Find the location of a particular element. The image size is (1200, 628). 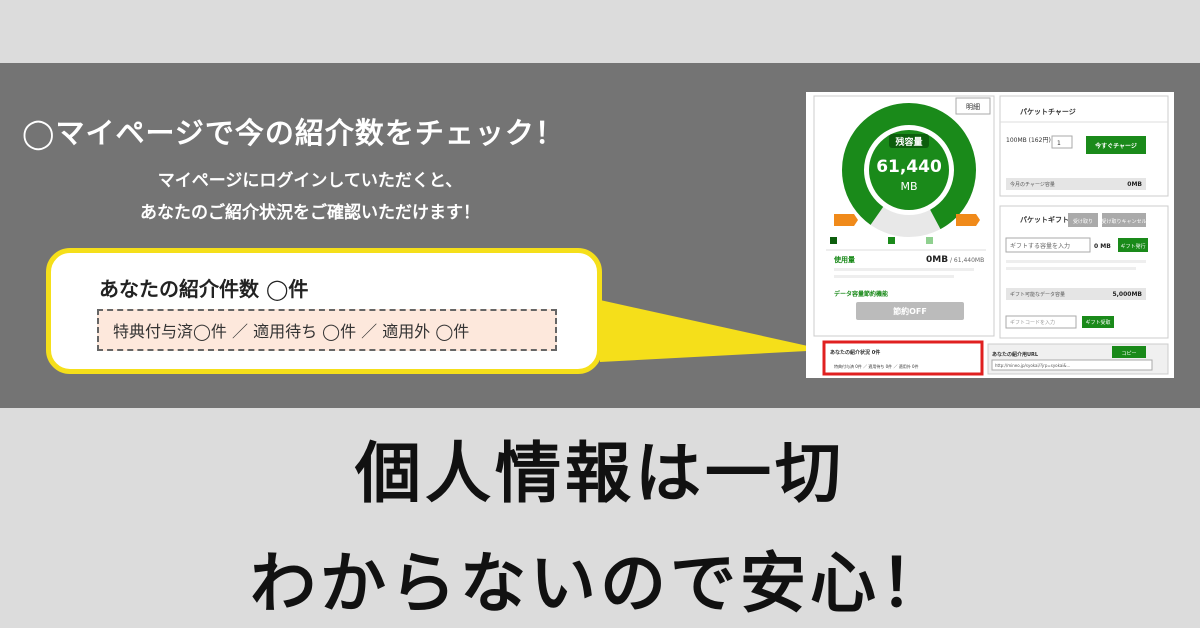

gift-tab-1: 受け取り is located at coordinates (1083, 221).